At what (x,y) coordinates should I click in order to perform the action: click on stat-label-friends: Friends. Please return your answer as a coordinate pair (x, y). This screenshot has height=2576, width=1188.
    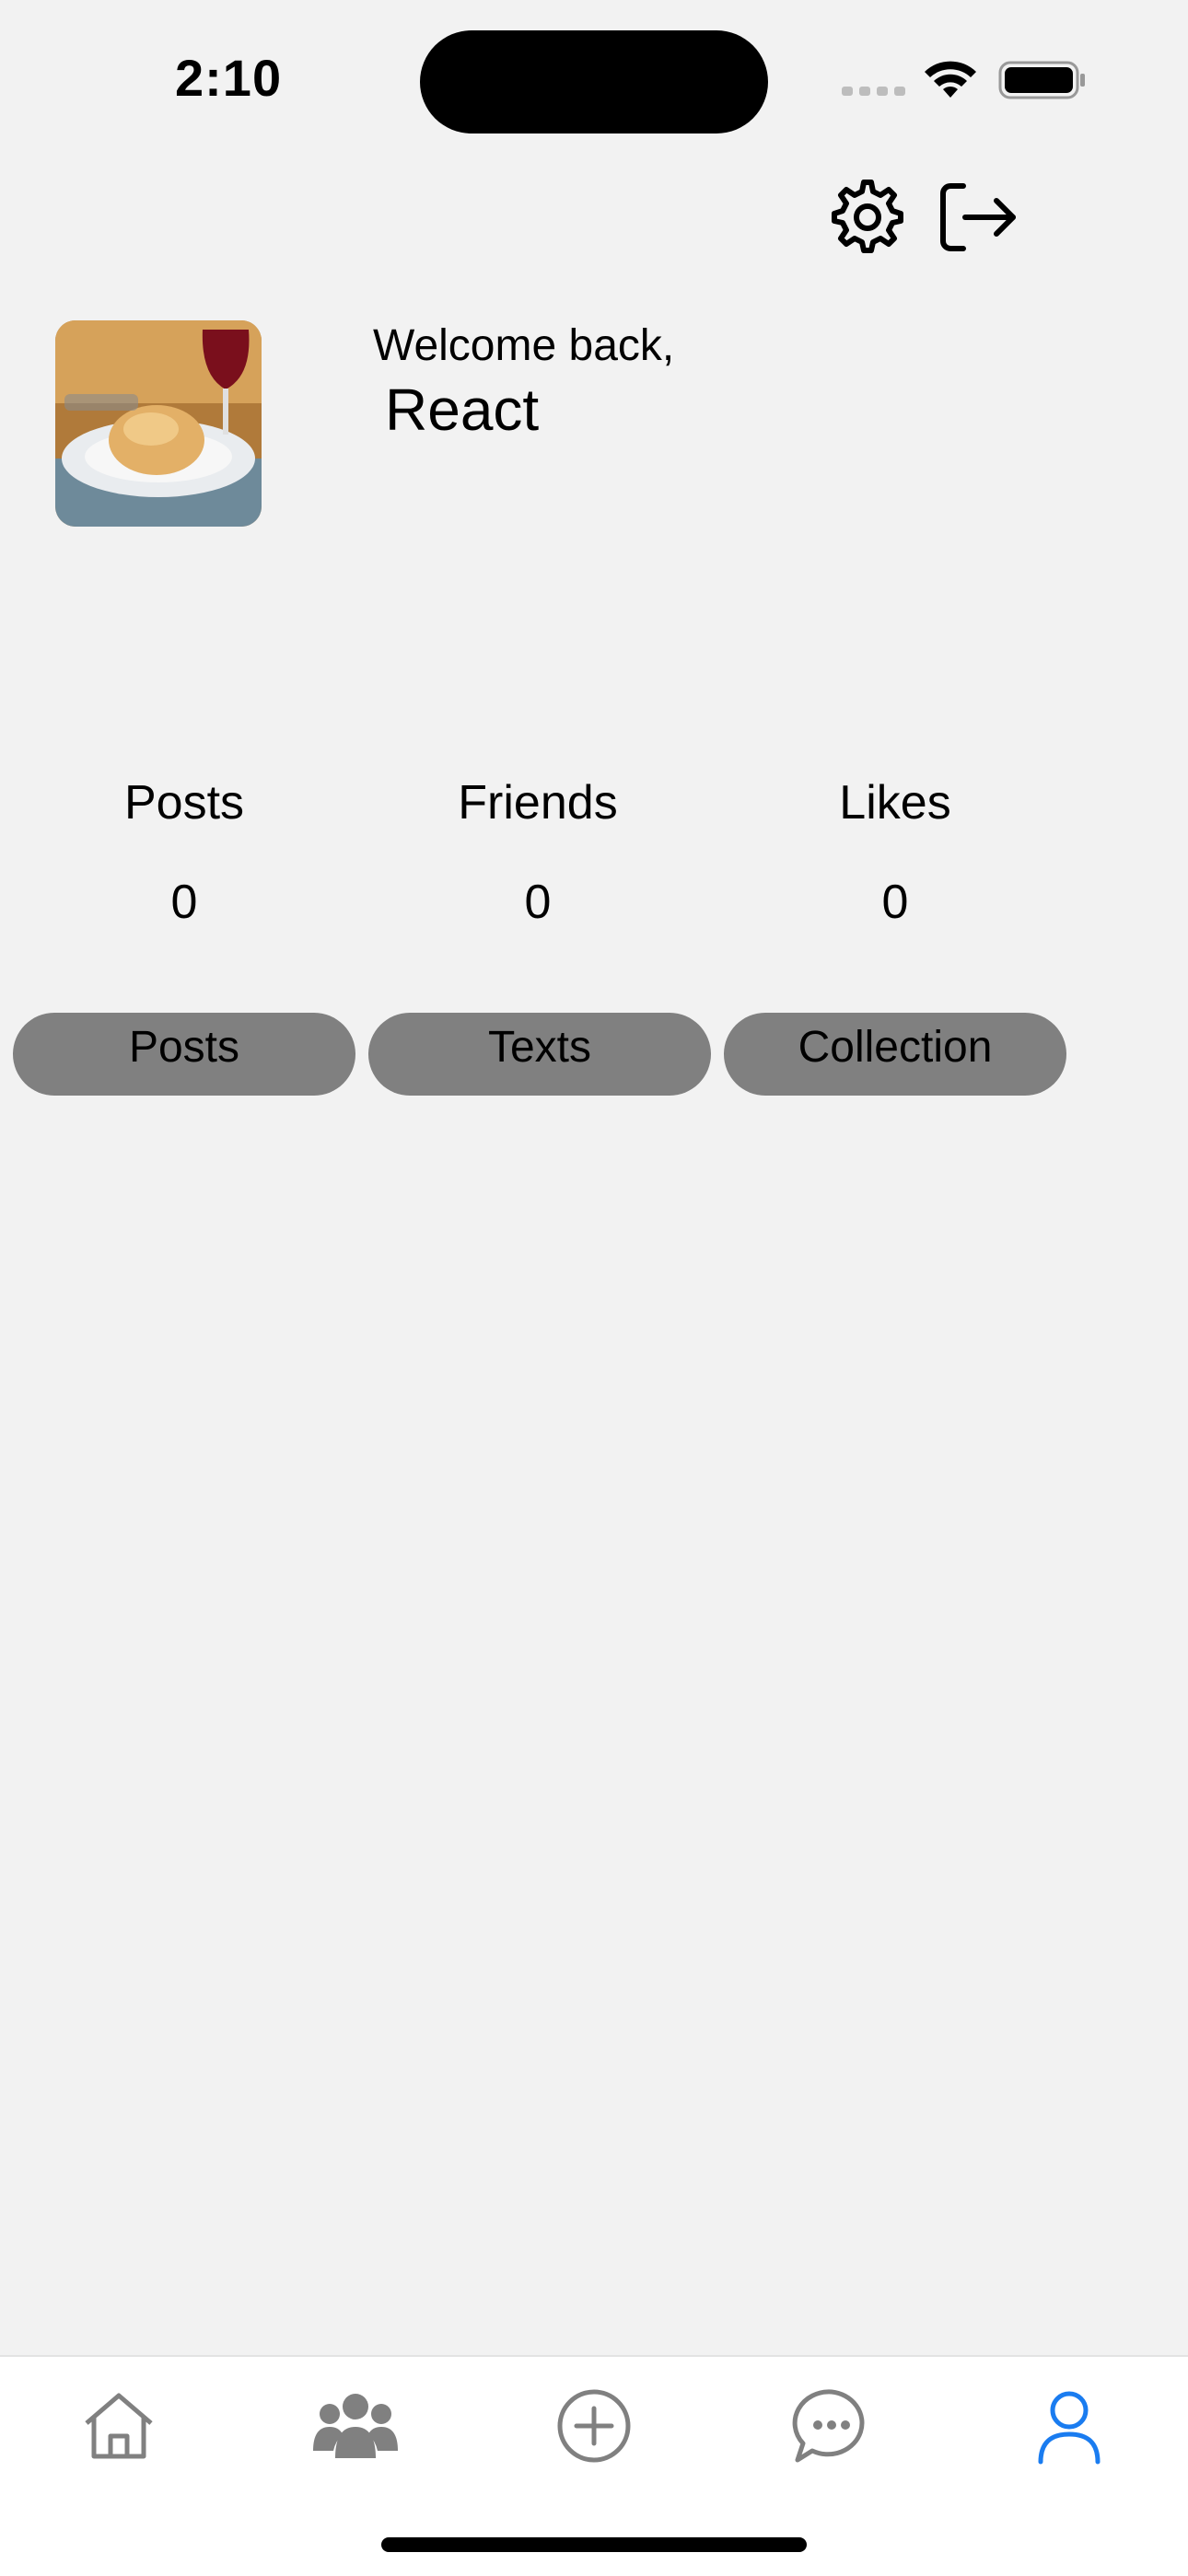
    Looking at the image, I should click on (538, 803).